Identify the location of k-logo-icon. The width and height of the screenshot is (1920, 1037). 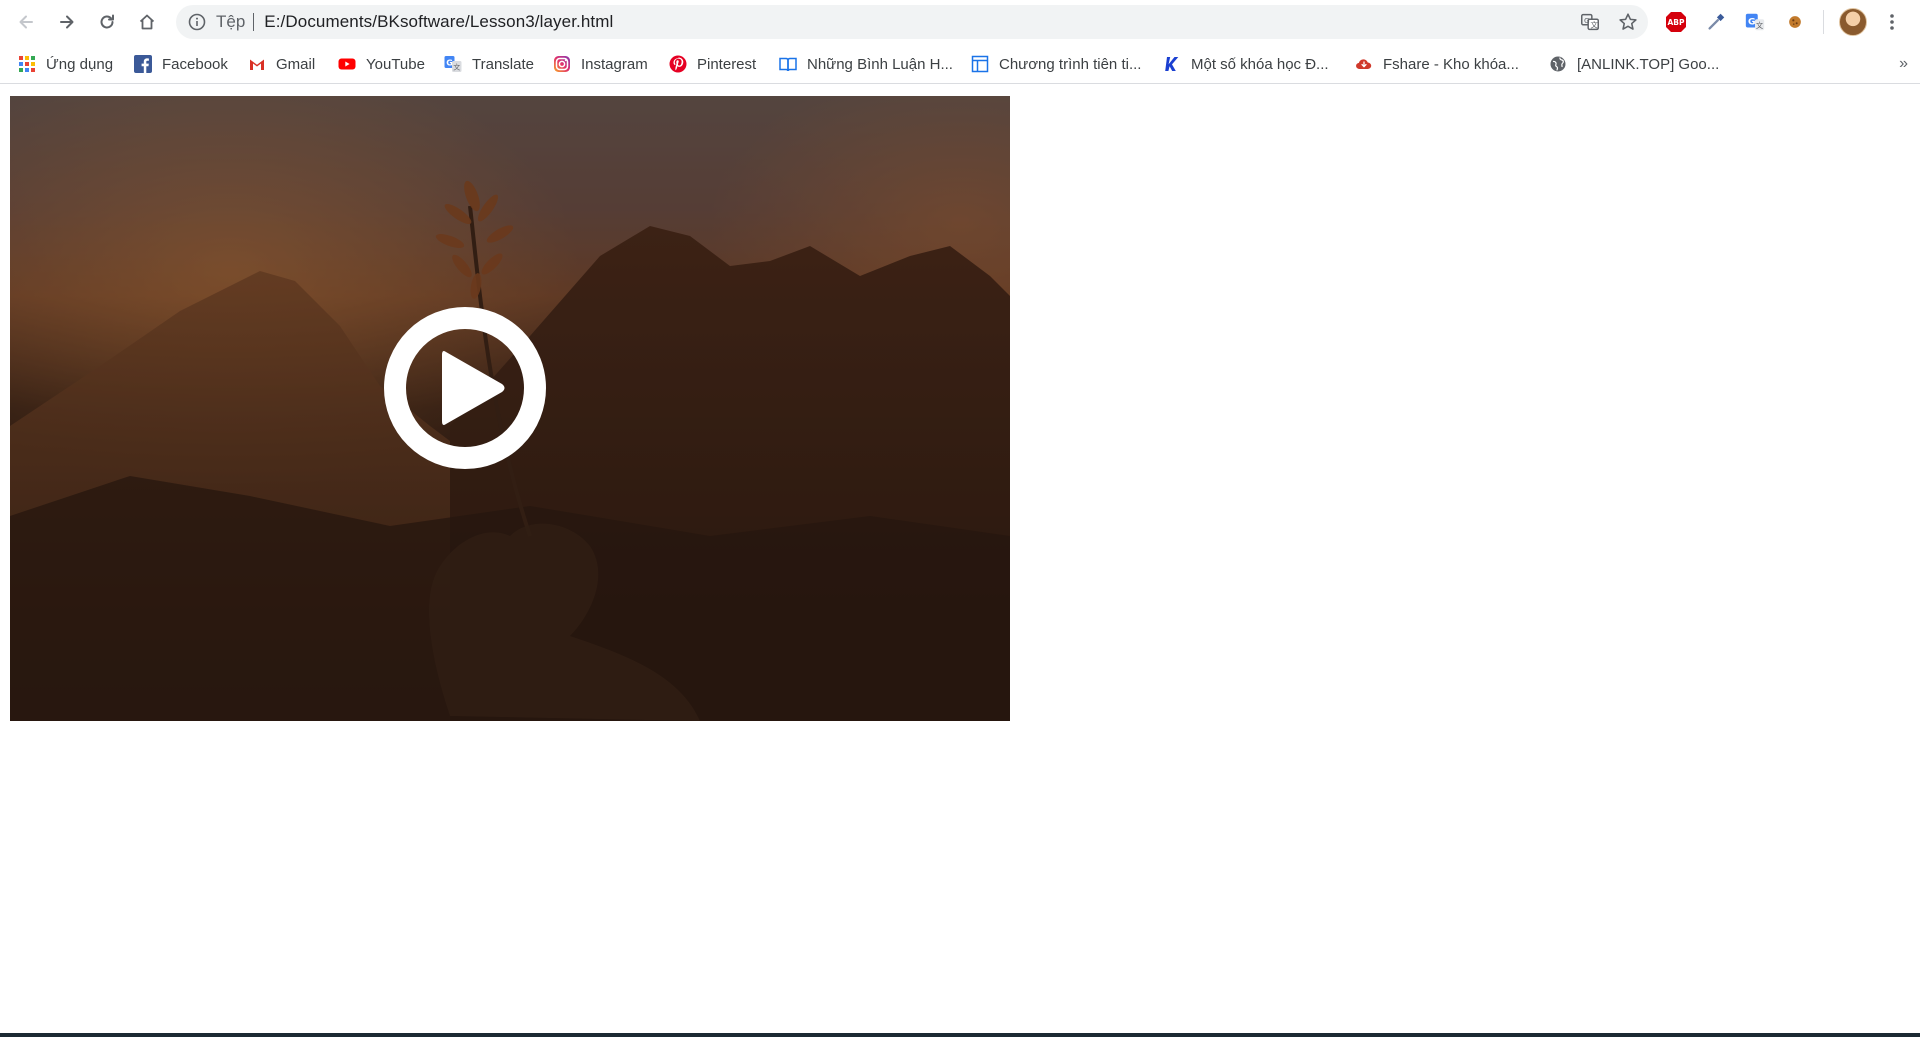
(1172, 64).